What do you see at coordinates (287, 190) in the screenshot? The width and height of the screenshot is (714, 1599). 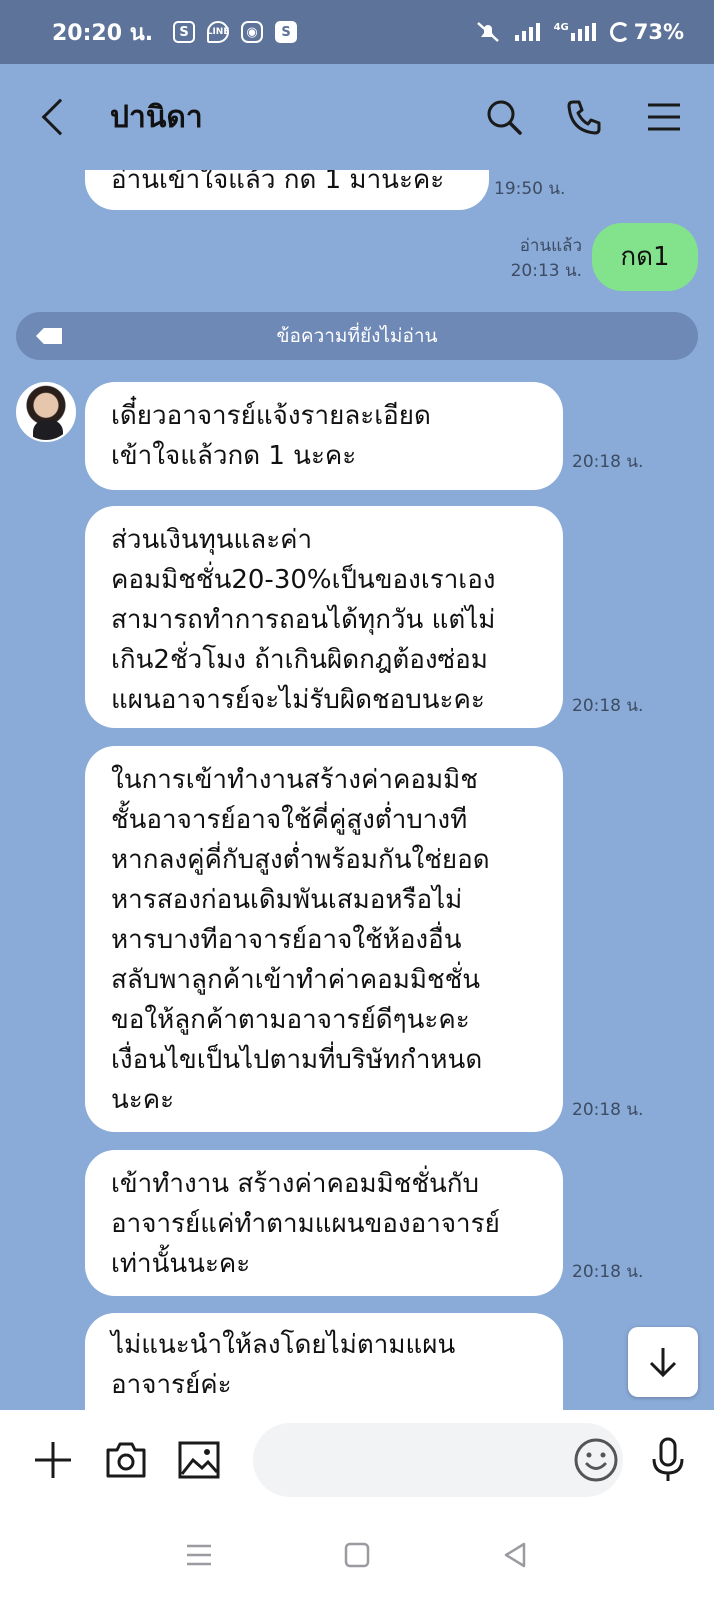 I see `message-bubble-incoming: อ่านเข้าใจแล้ว กด 1 มานะคะ` at bounding box center [287, 190].